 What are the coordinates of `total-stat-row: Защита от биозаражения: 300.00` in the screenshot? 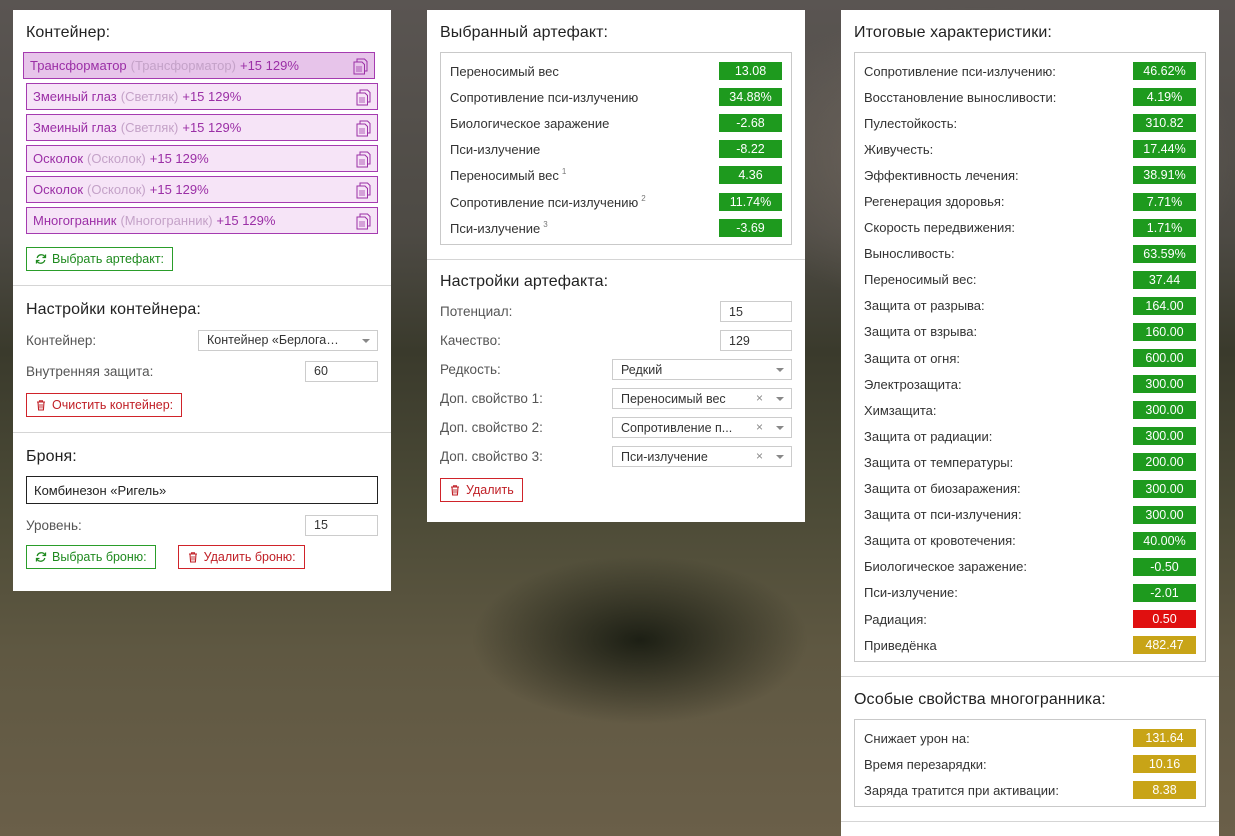 It's located at (1030, 489).